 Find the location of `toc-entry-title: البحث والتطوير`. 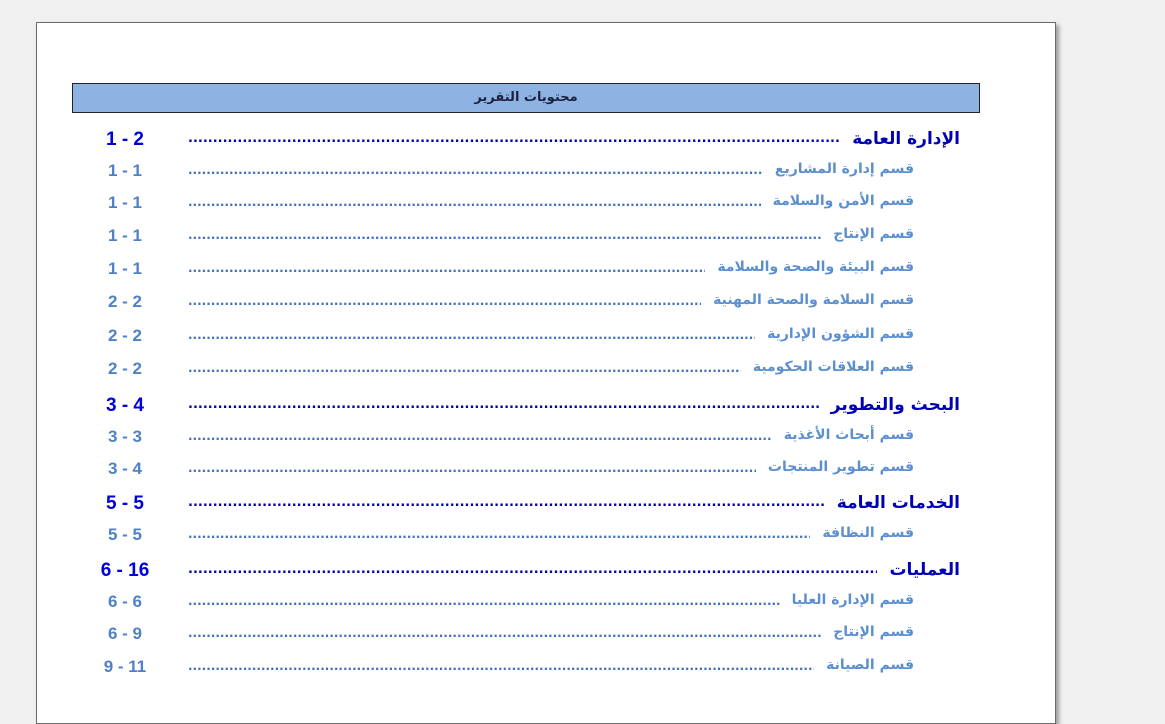

toc-entry-title: البحث والتطوير is located at coordinates (895, 405).